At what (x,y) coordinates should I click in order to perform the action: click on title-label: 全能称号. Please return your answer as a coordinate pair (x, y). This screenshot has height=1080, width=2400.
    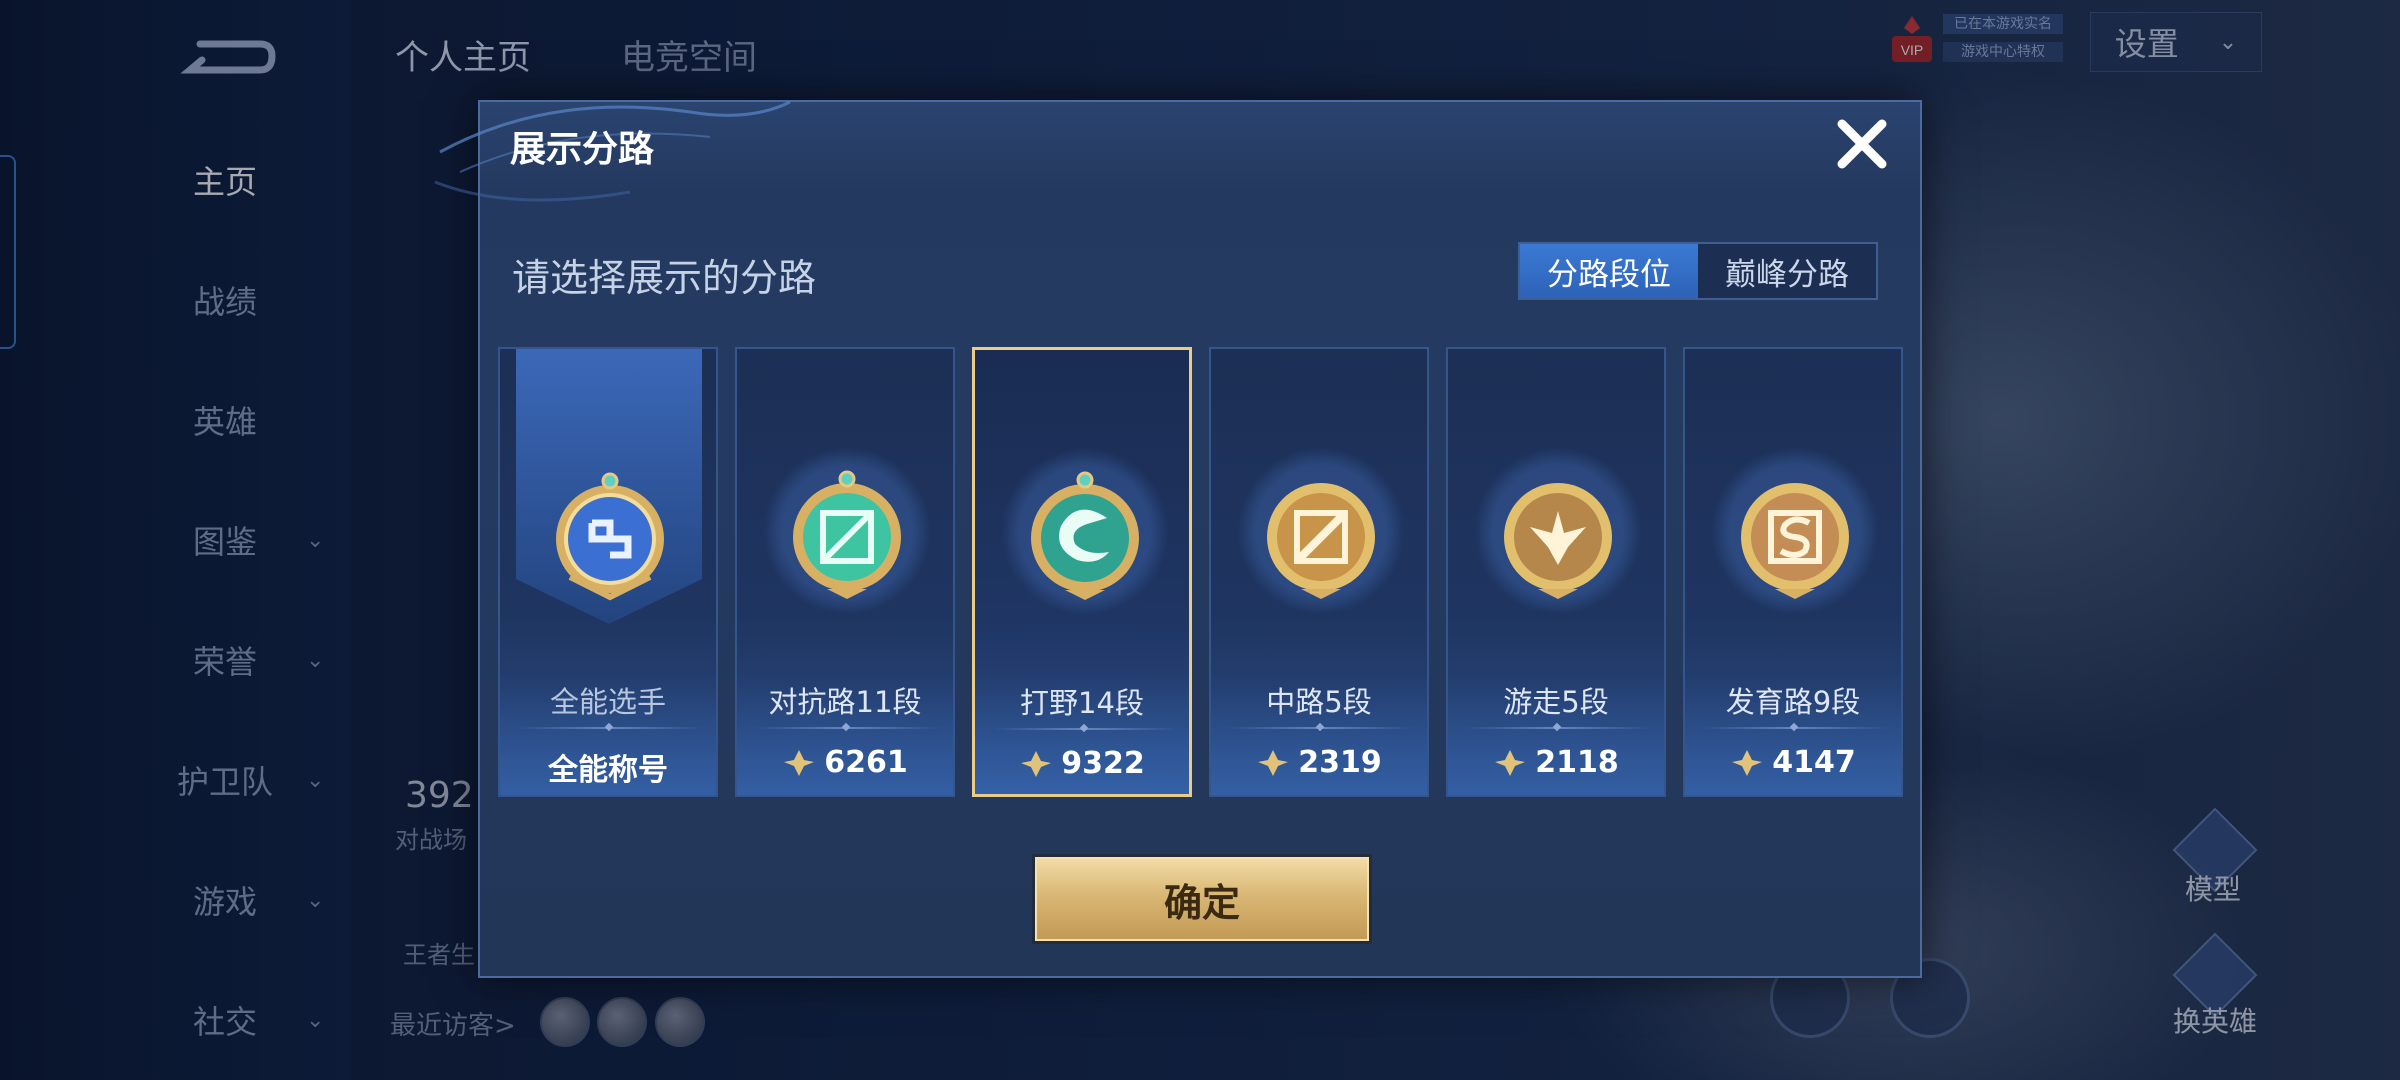
    Looking at the image, I should click on (608, 770).